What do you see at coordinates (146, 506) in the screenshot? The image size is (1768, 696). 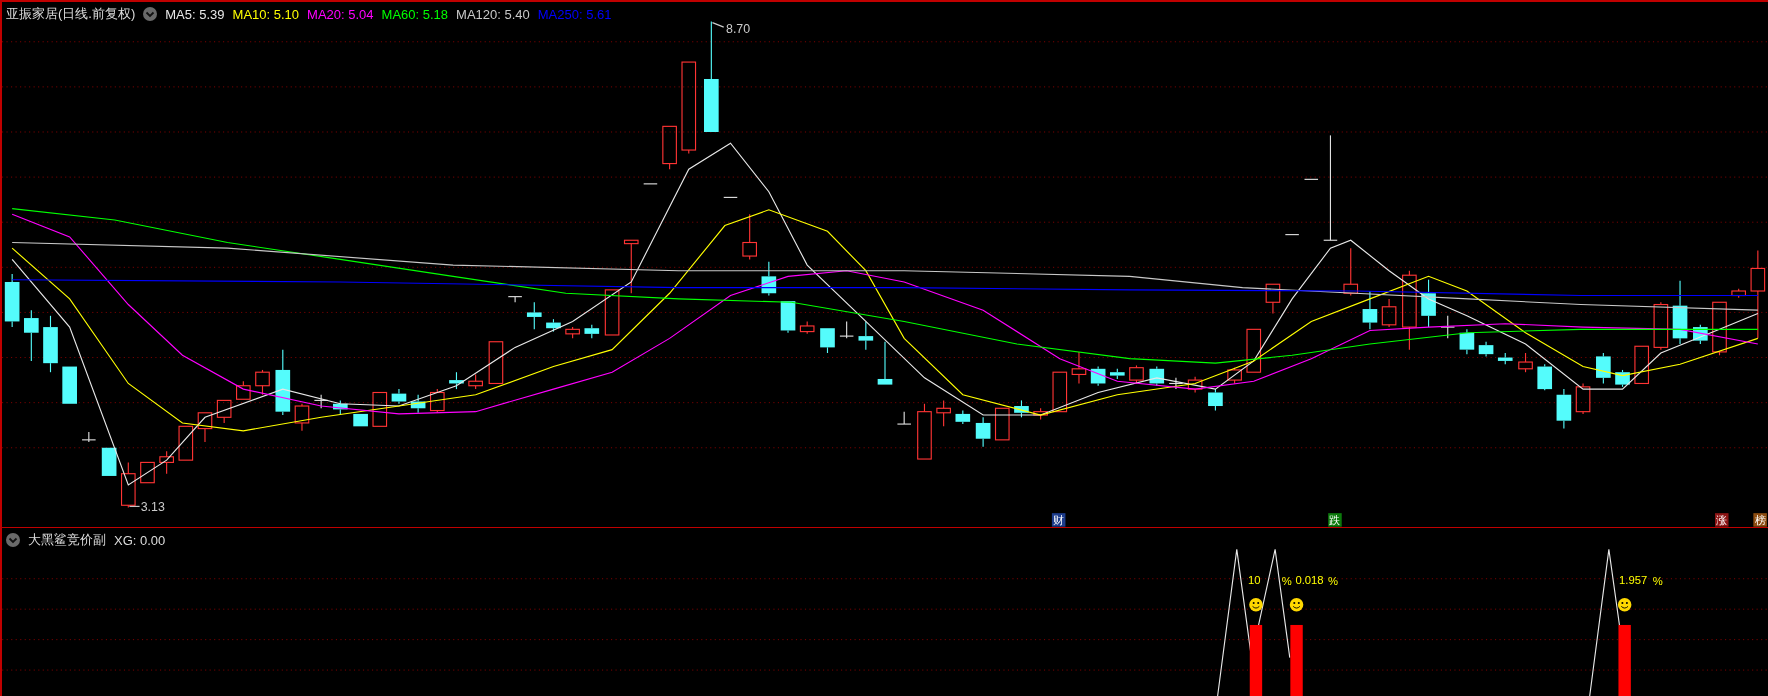 I see `low-price-label: 3.13` at bounding box center [146, 506].